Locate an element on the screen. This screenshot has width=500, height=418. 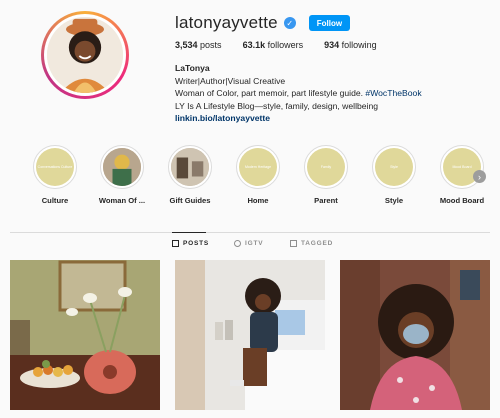
follow-button: Follow is located at coordinates (329, 23).